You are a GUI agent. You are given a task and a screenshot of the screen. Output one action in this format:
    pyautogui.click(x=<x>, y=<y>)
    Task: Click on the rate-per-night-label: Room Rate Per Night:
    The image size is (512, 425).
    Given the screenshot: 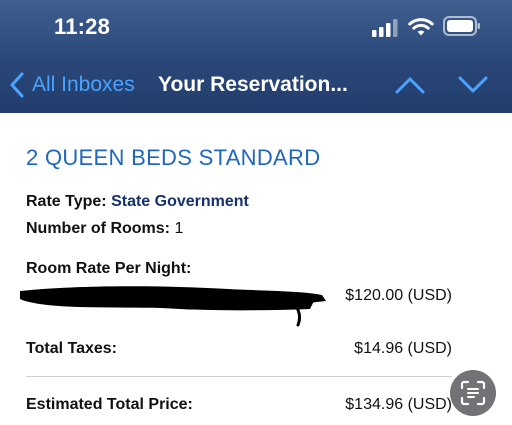 What is the action you would take?
    pyautogui.click(x=109, y=268)
    